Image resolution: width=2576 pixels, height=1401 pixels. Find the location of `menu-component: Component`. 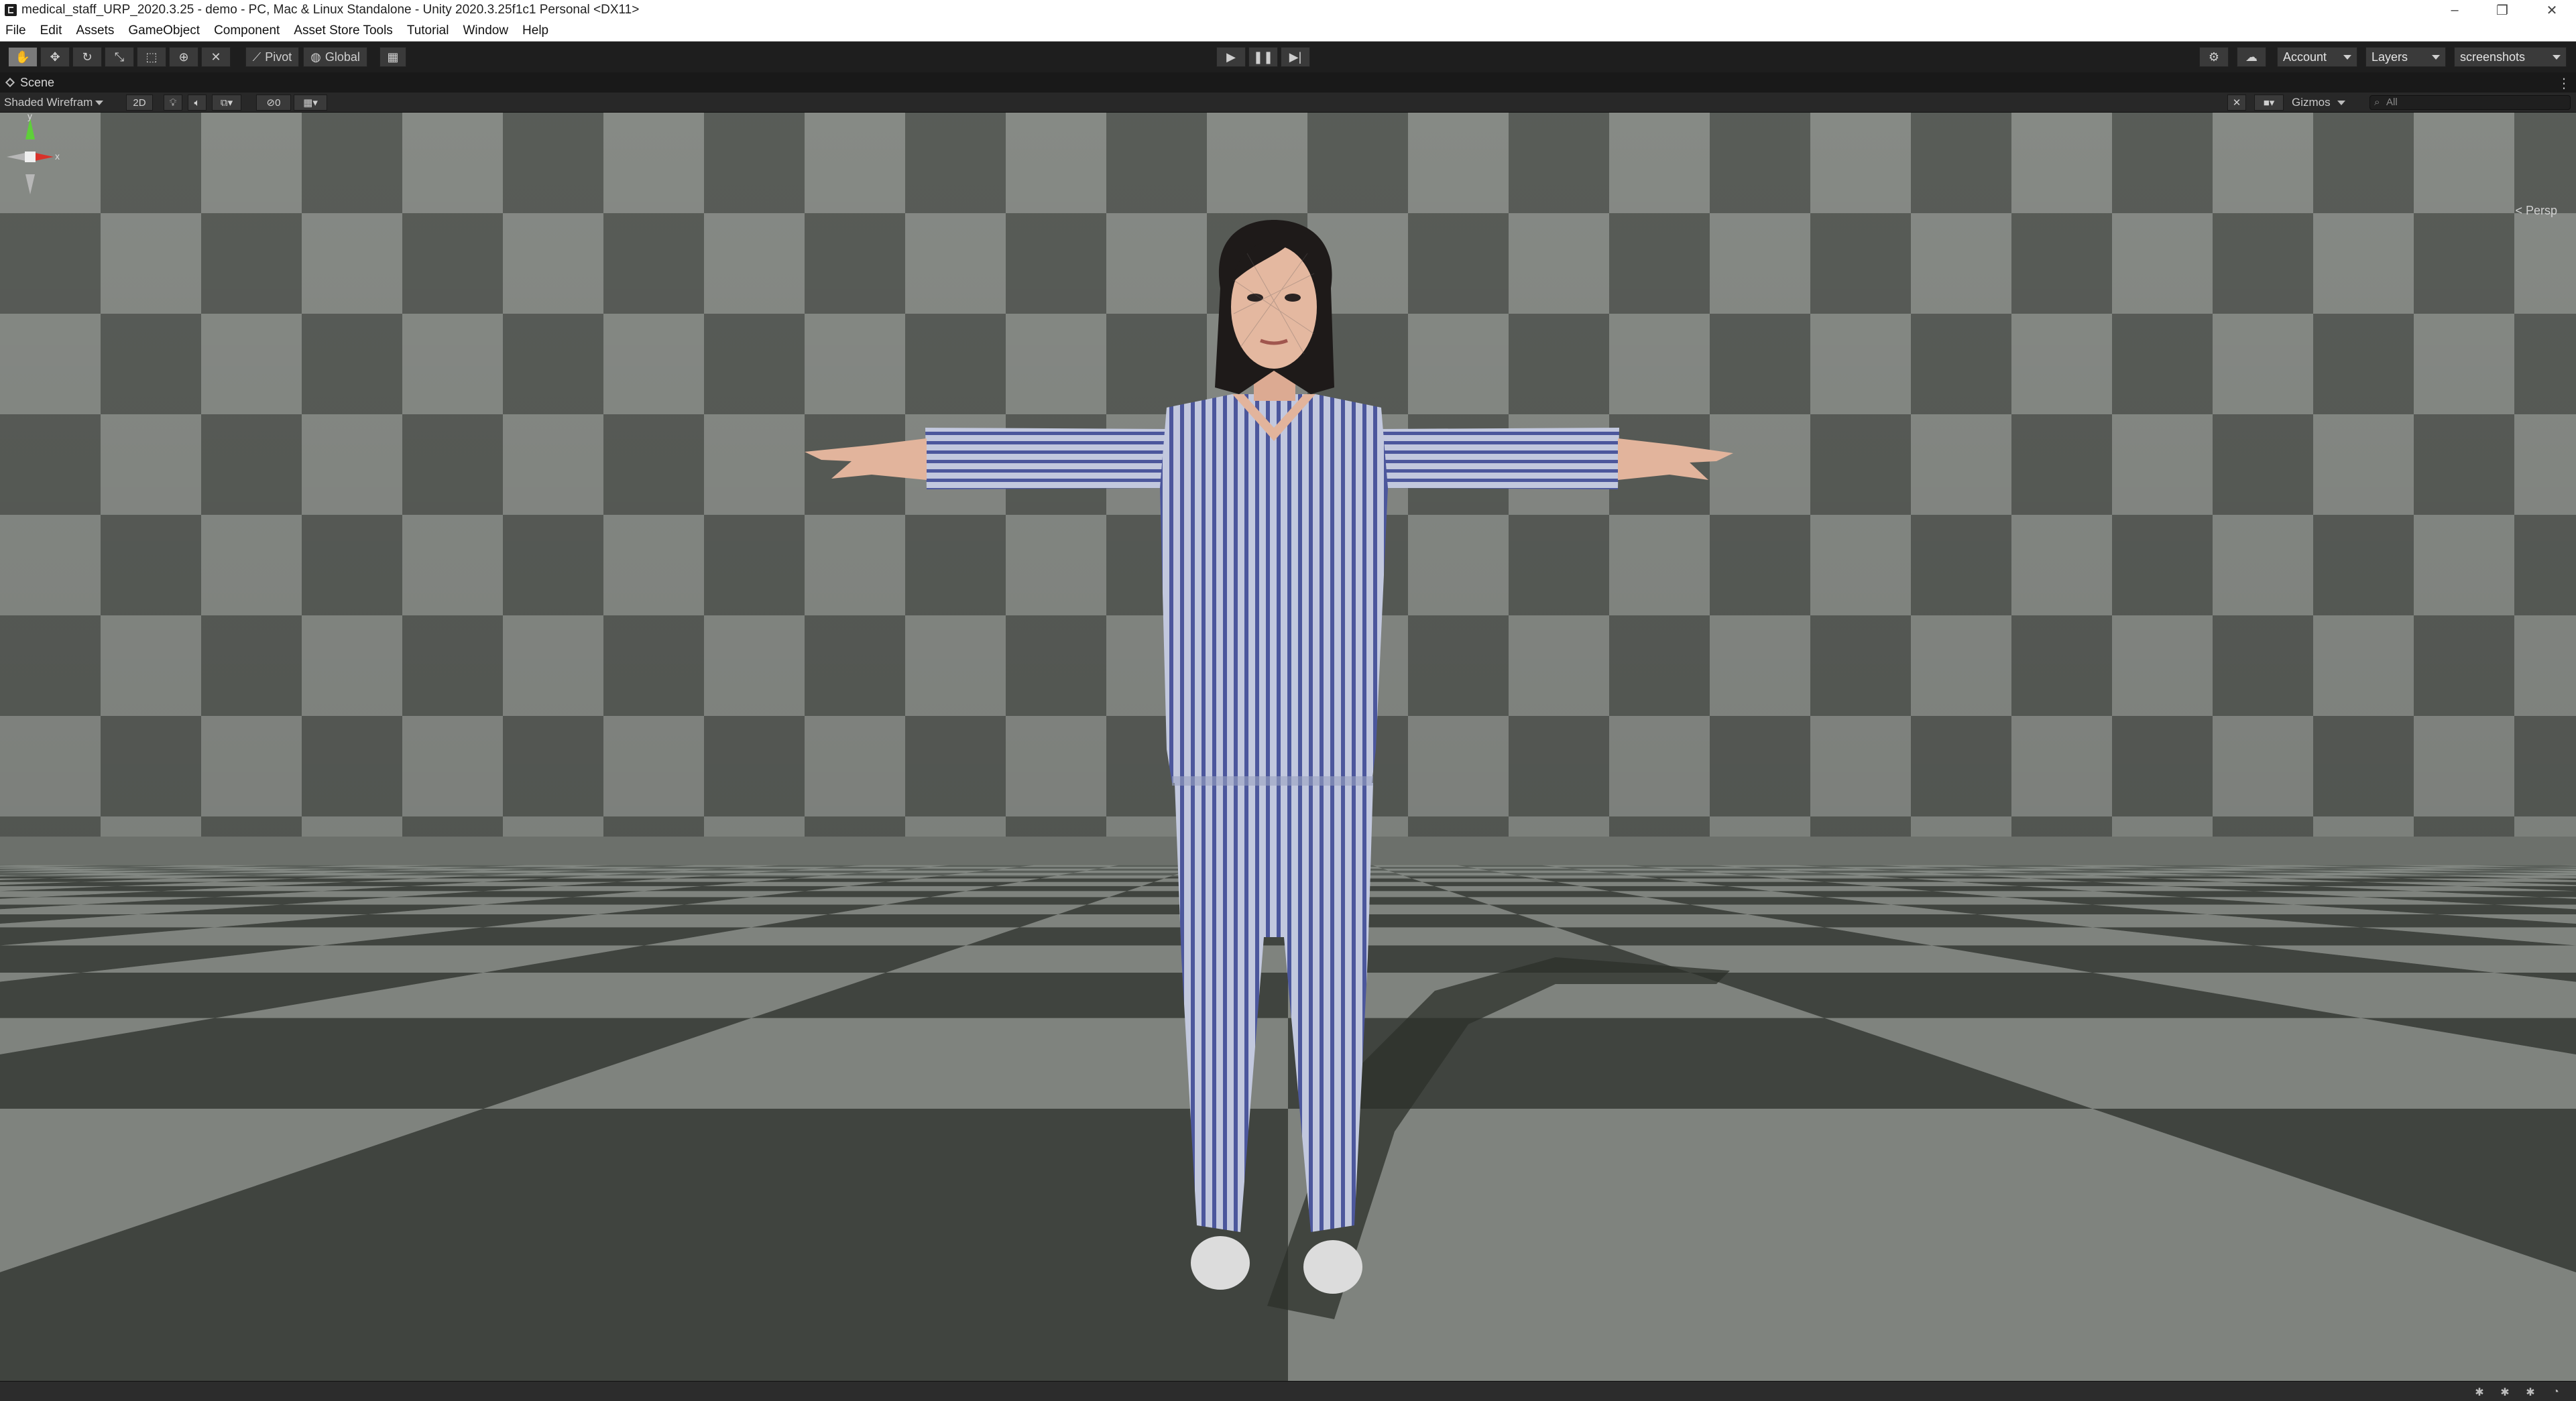

menu-component: Component is located at coordinates (247, 31).